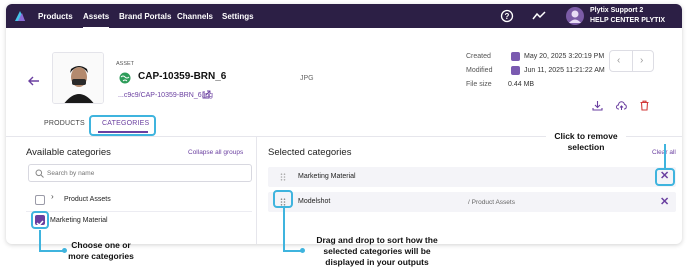 The height and width of the screenshot is (275, 688). I want to click on callout-line-text: selected categories will be, so click(377, 251).